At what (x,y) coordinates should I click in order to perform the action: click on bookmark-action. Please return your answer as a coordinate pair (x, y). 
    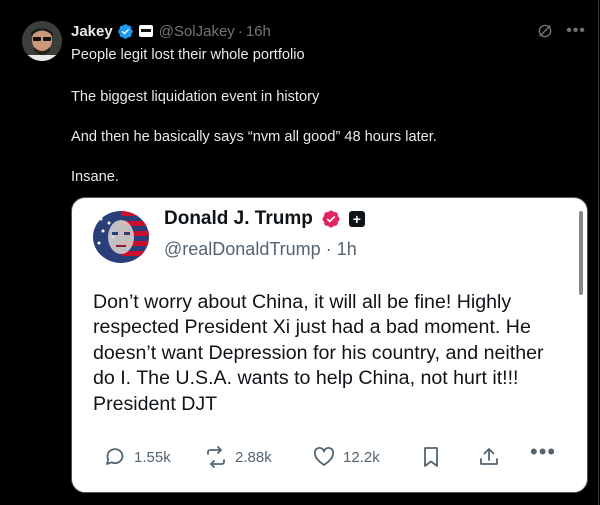
    Looking at the image, I should click on (431, 457).